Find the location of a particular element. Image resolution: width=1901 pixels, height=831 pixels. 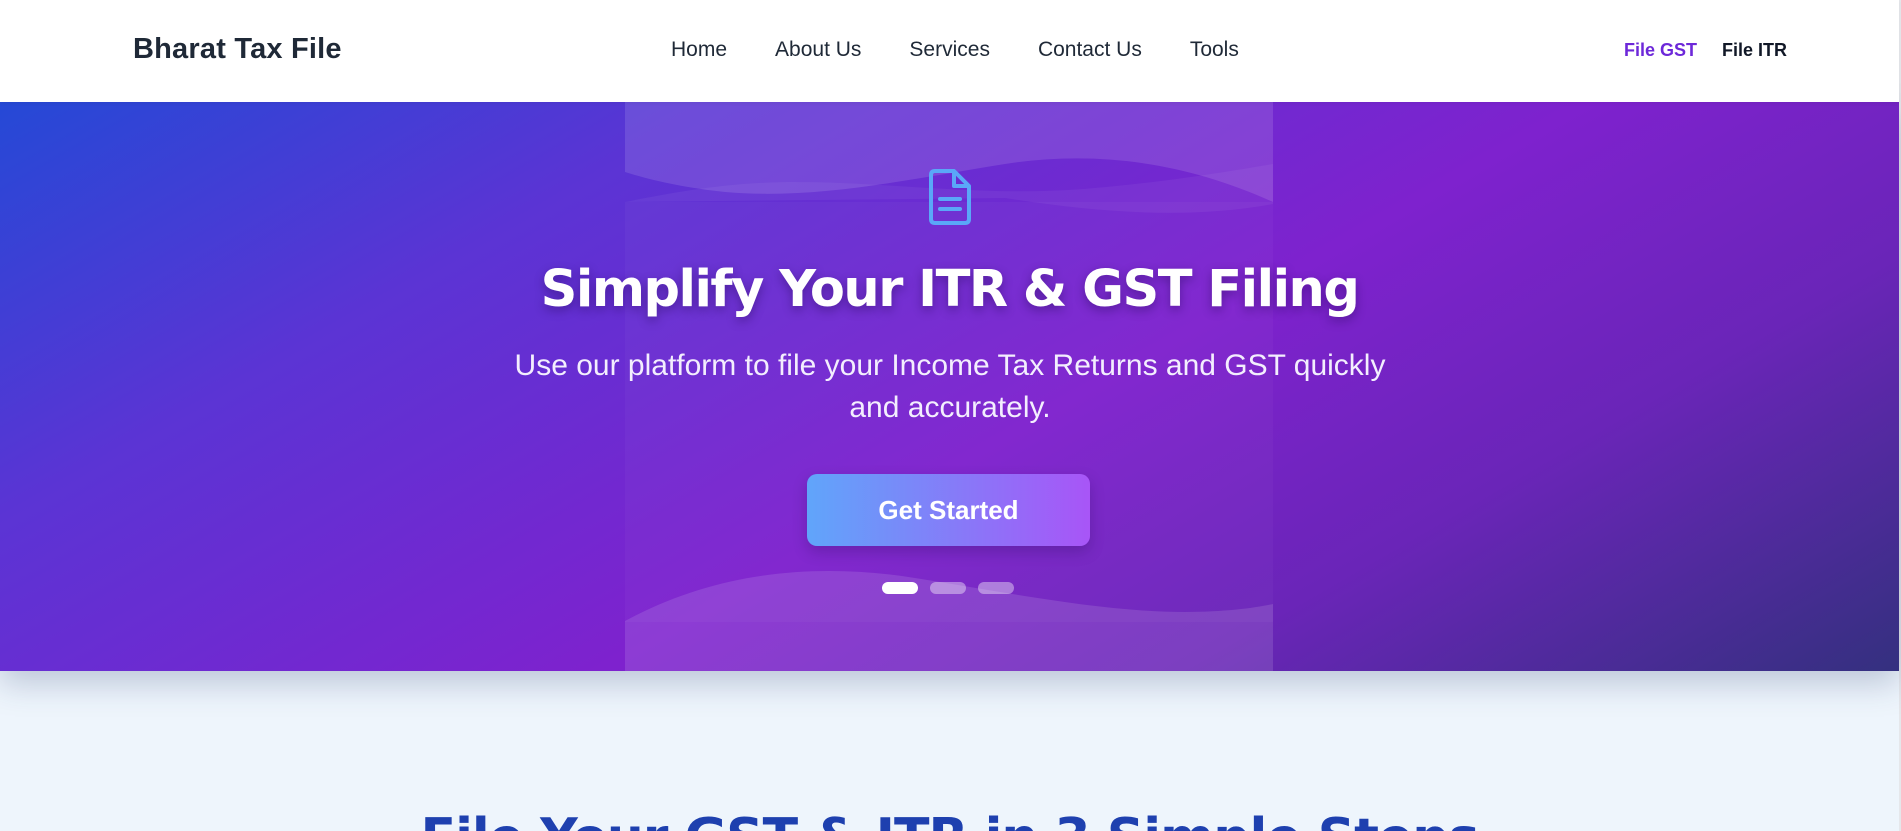

get-started-button: Get Started is located at coordinates (948, 510).